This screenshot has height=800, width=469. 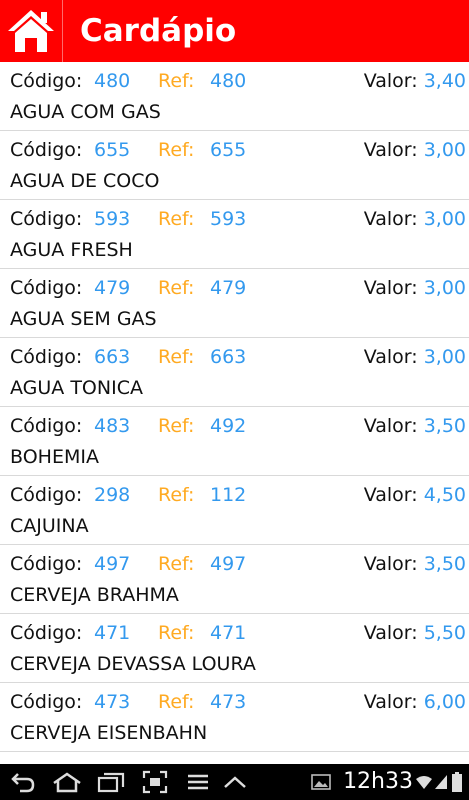 I want to click on item-info-row: Código: 663 Ref: 663 Valor: 3,00, so click(x=238, y=357).